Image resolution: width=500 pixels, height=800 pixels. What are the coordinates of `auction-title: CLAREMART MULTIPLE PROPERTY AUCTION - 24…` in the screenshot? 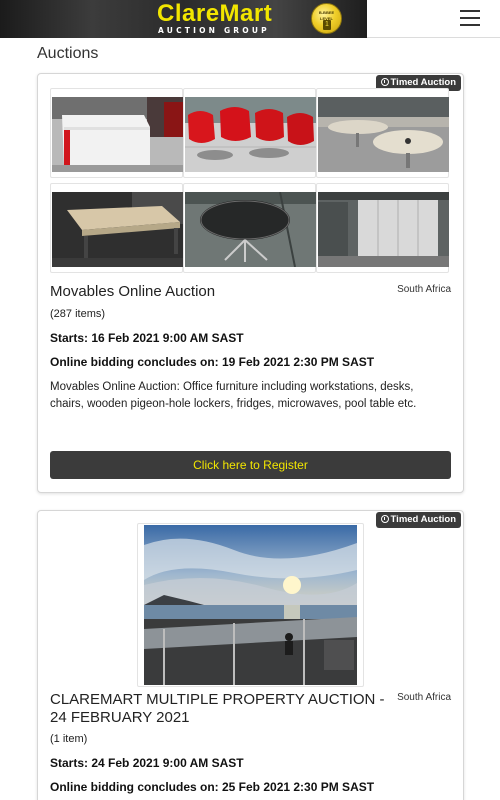 It's located at (217, 709).